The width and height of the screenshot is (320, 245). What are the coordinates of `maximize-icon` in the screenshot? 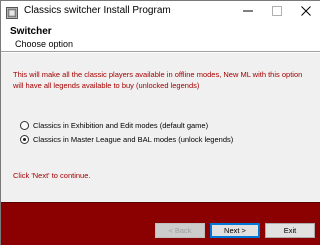 It's located at (276, 12).